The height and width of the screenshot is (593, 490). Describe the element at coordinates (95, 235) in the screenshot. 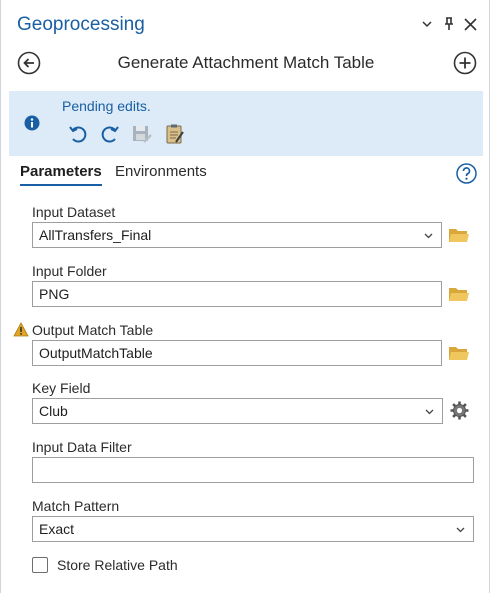

I see `input-dataset-value: AllTransfers_Final` at that location.